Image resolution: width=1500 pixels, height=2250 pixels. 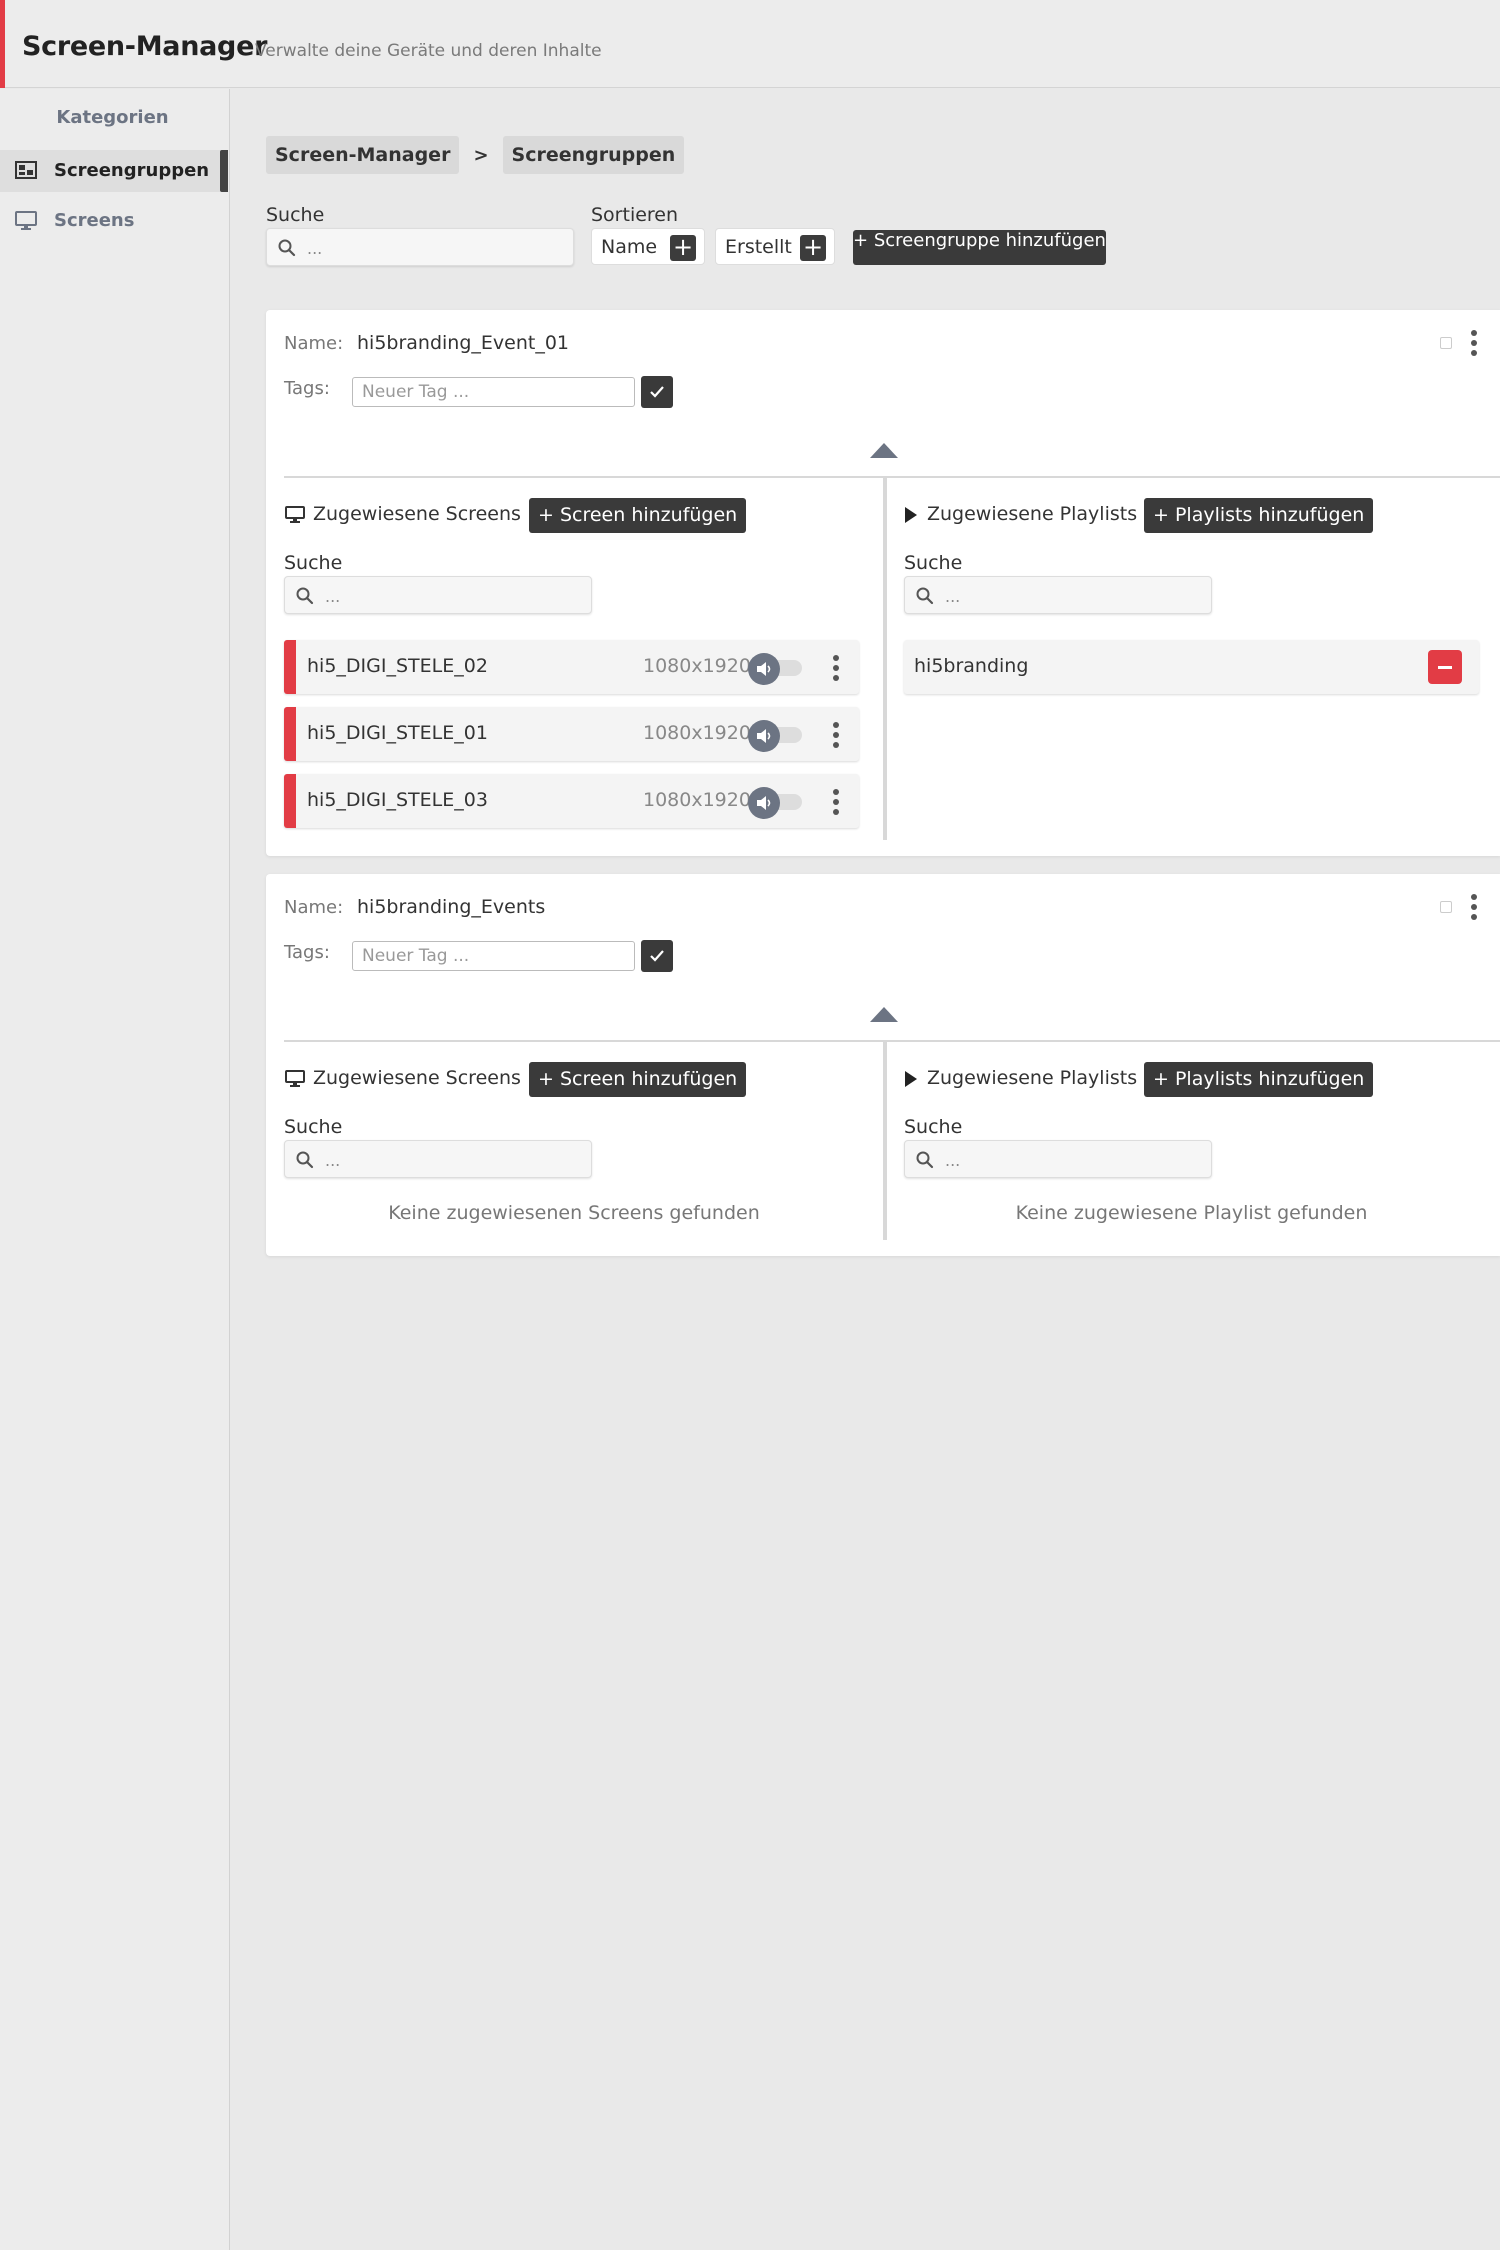 What do you see at coordinates (635, 215) in the screenshot?
I see `sort-label: Sortieren` at bounding box center [635, 215].